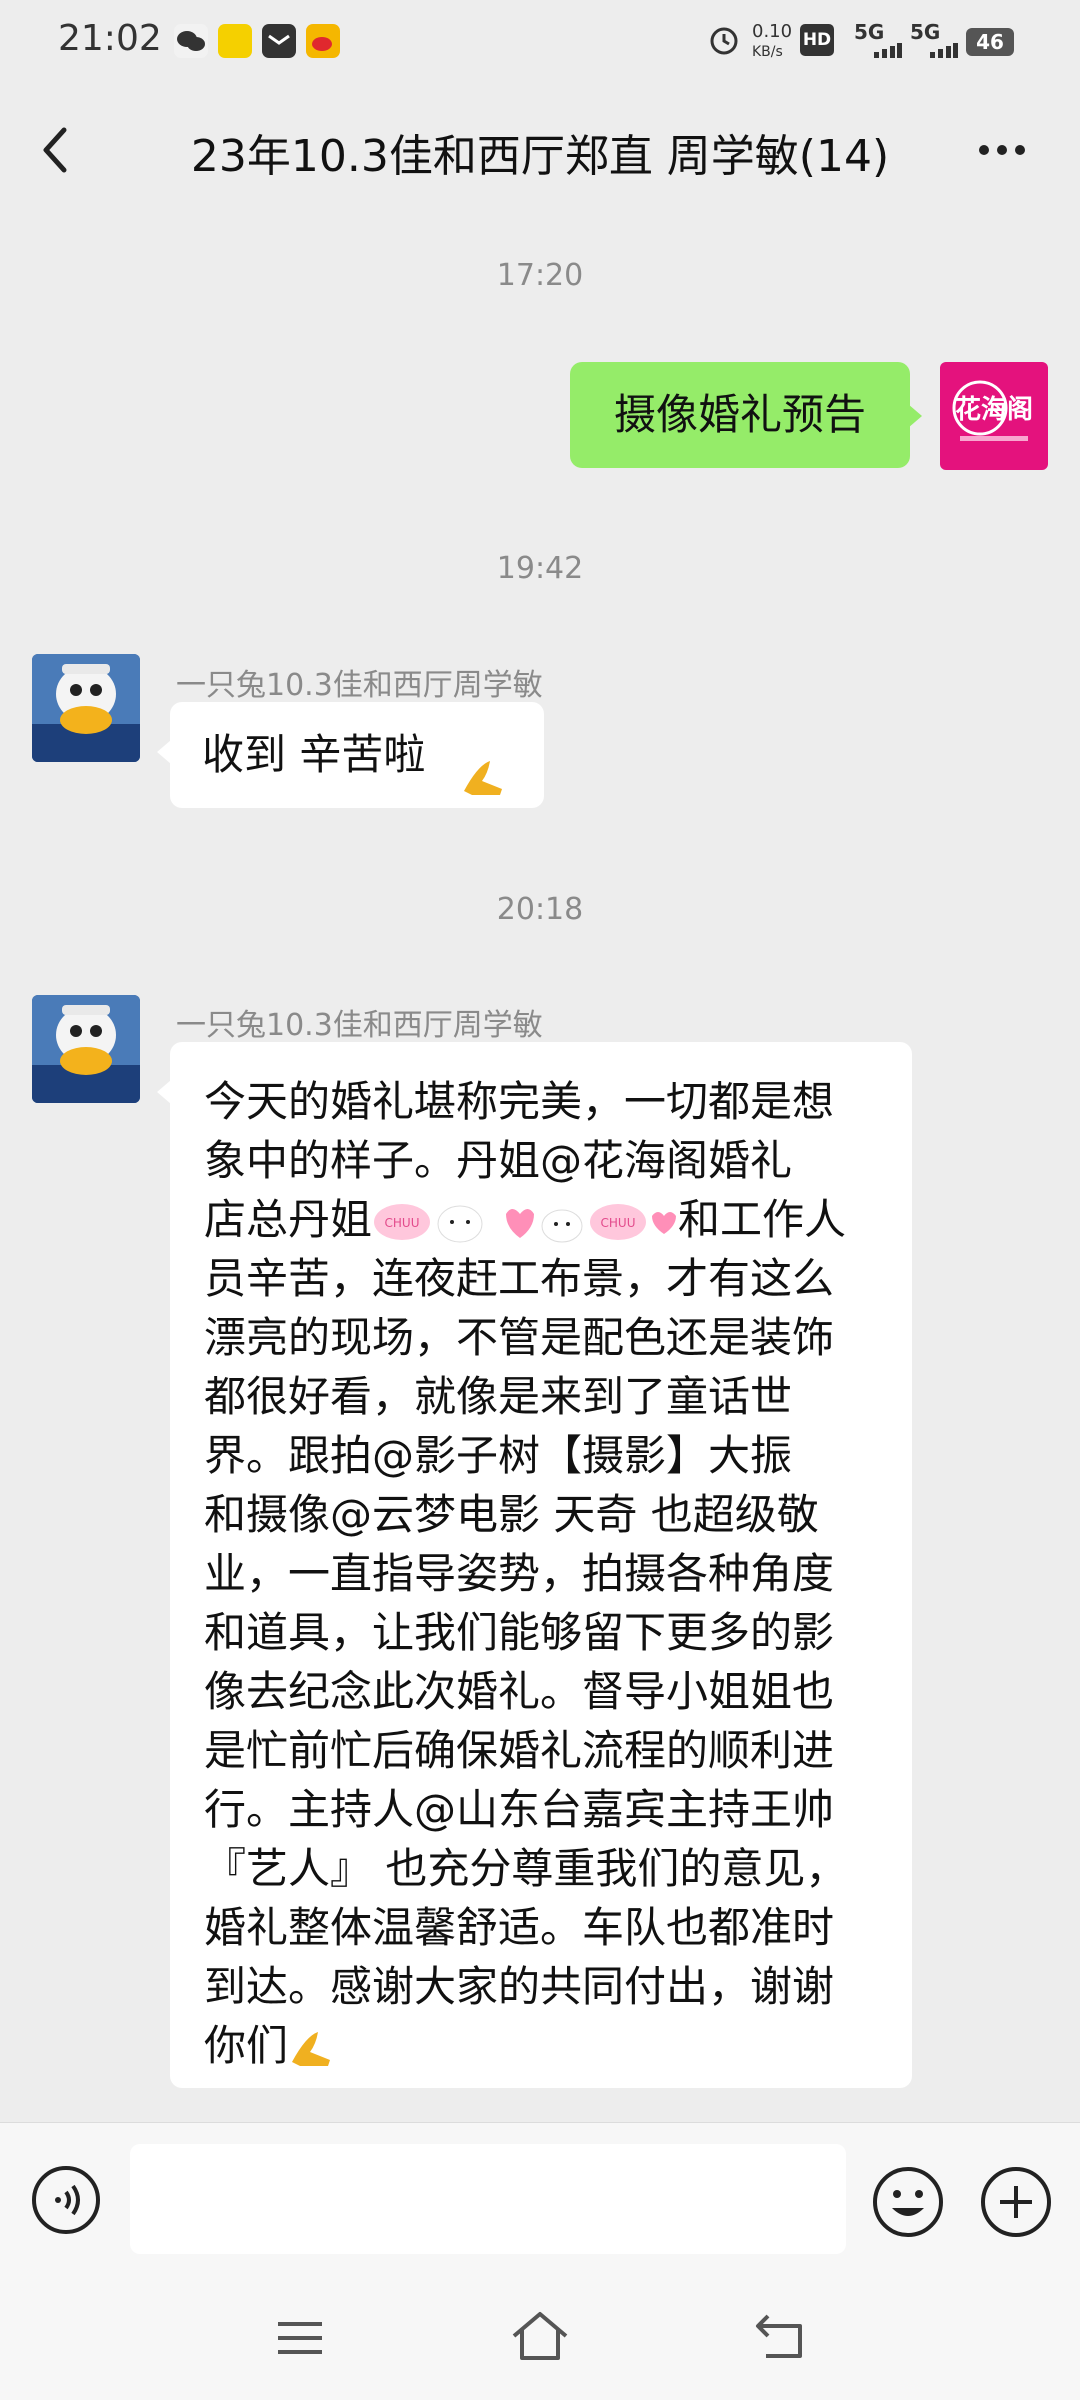 The width and height of the screenshot is (1080, 2400). I want to click on message-line: 漂亮的现场，不管是配色还是装饰, so click(519, 1337).